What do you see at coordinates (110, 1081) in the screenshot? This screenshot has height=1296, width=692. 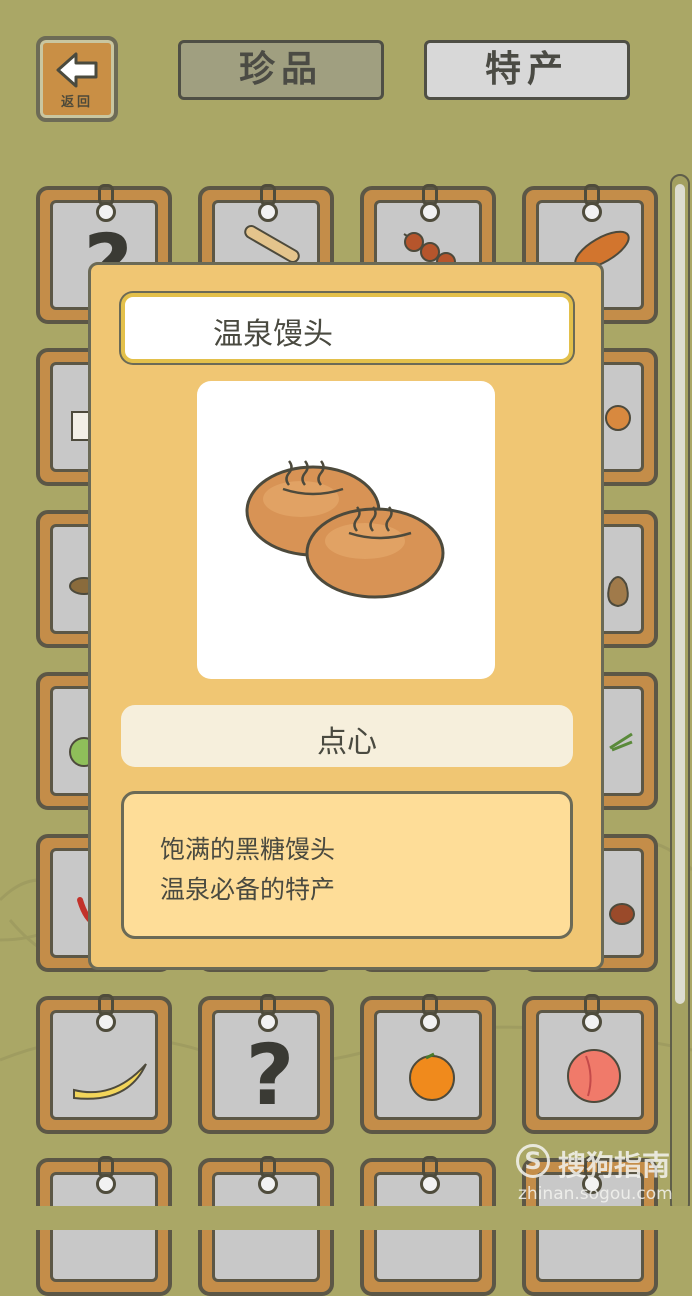 I see `banana-icon` at bounding box center [110, 1081].